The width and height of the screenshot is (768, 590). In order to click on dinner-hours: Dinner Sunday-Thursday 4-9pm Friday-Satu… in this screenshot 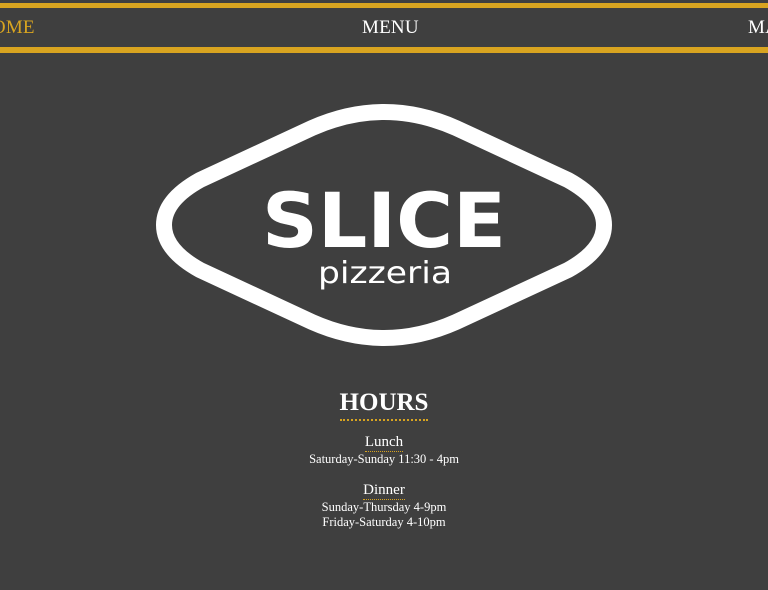, I will do `click(384, 505)`.